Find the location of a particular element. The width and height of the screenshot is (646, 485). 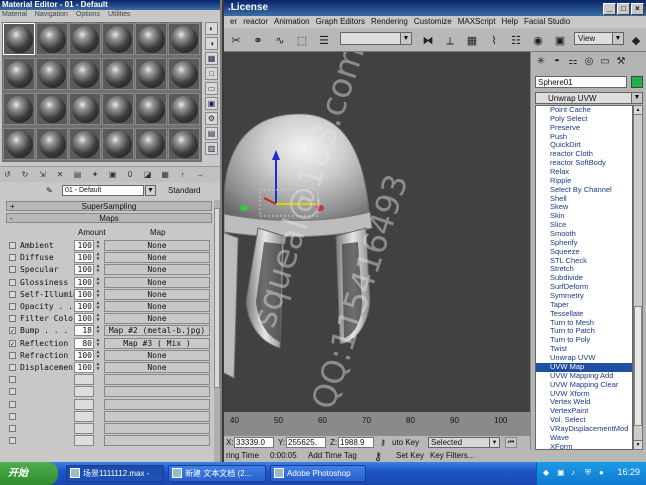

put-to-library-icon: ▣ is located at coordinates (112, 174).